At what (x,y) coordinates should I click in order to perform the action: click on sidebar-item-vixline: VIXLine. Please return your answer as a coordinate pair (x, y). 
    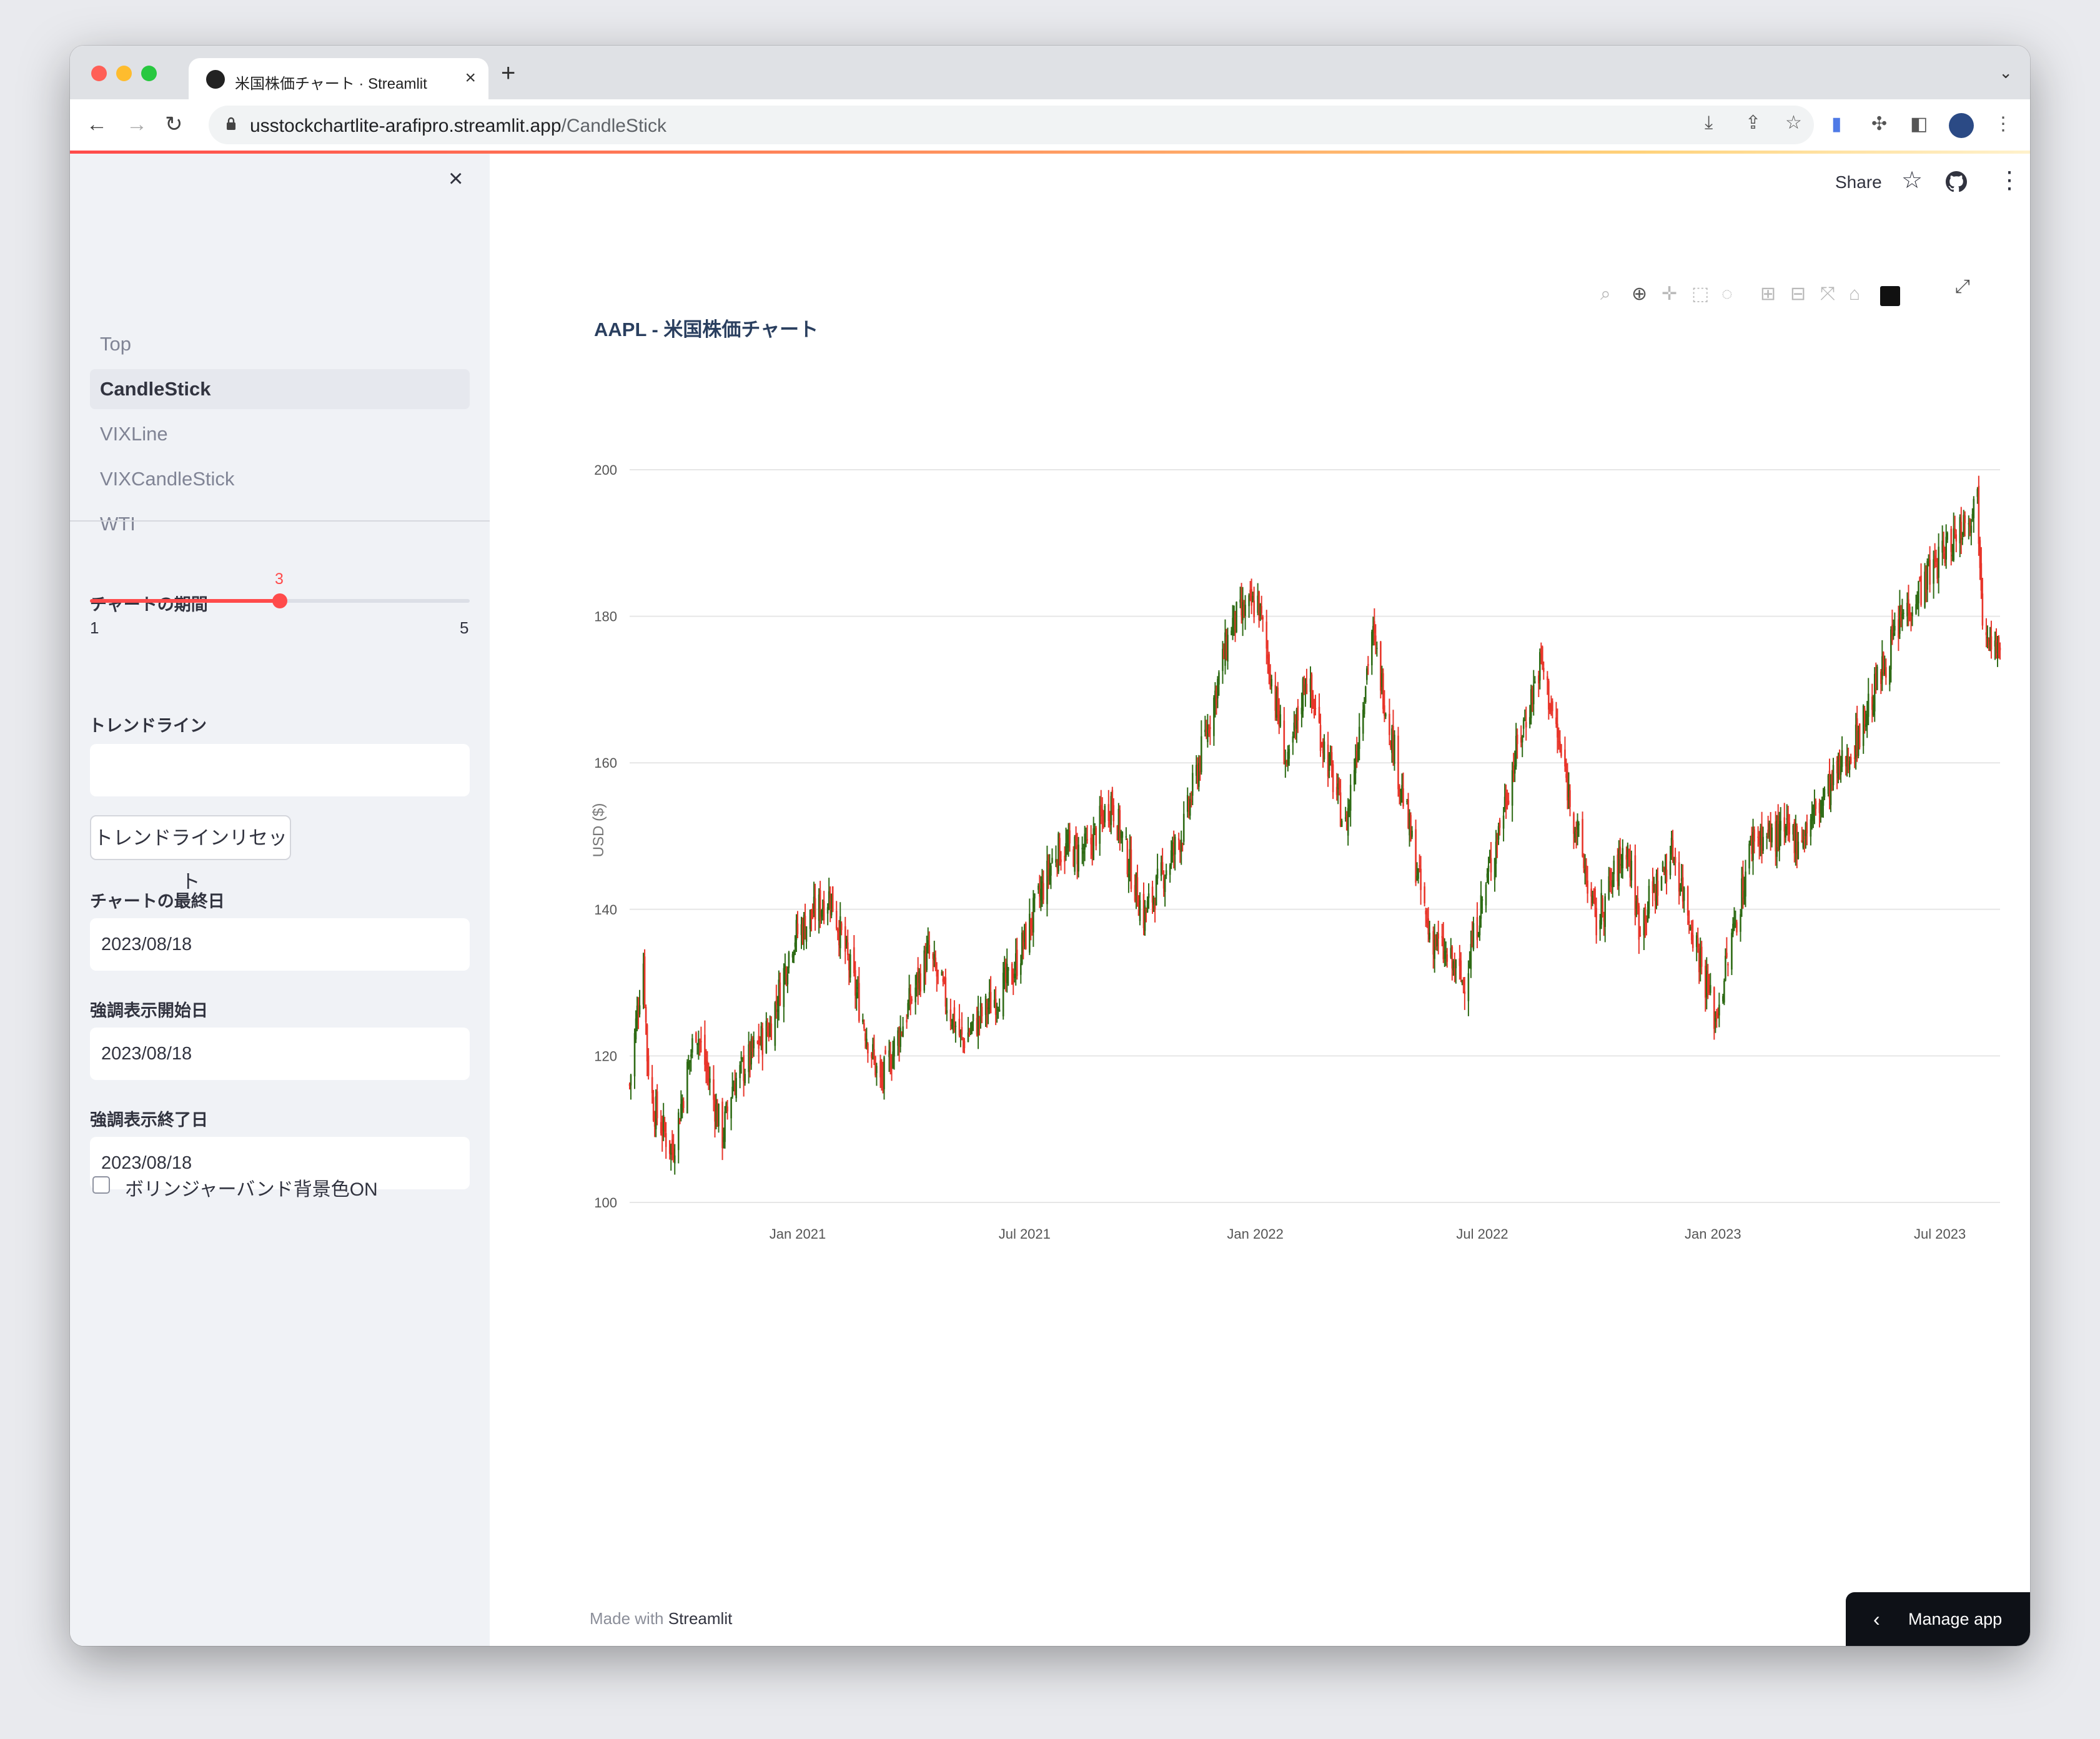
    Looking at the image, I should click on (280, 434).